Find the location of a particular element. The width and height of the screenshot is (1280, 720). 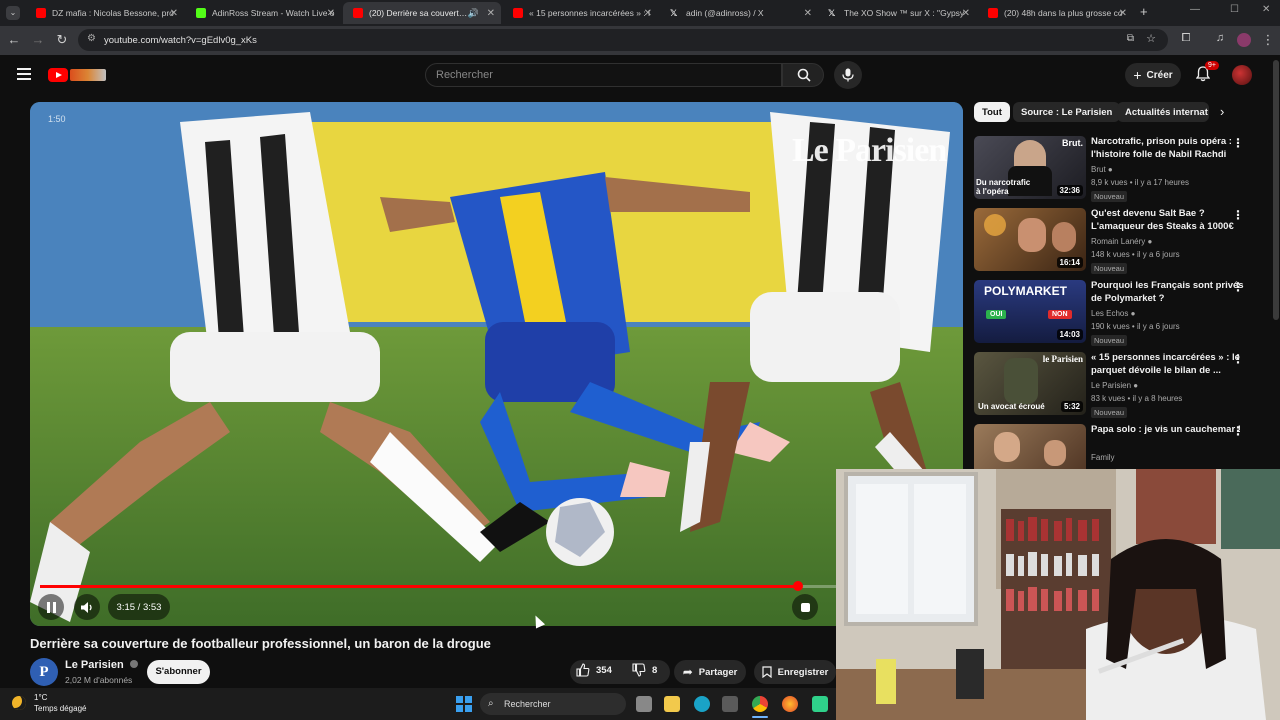

recommendation-channel: Romain Lanéry ● is located at coordinates (1121, 241).